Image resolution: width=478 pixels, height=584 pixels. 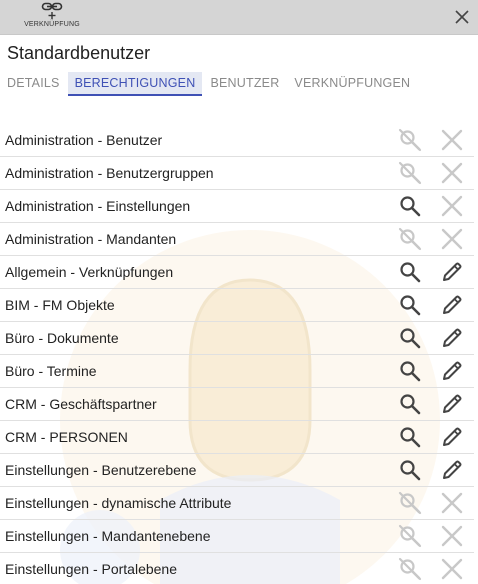 I want to click on permission-label: CRM - PERSONEN, so click(x=66, y=437).